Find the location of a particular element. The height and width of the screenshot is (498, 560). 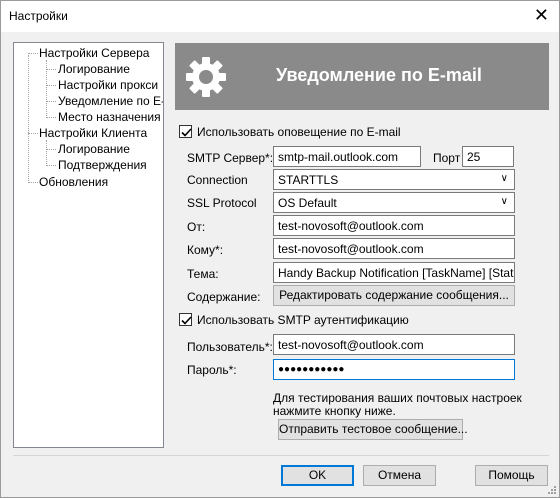

test-hint-line1: Для тестирования ваших почтовых настроек is located at coordinates (397, 398).